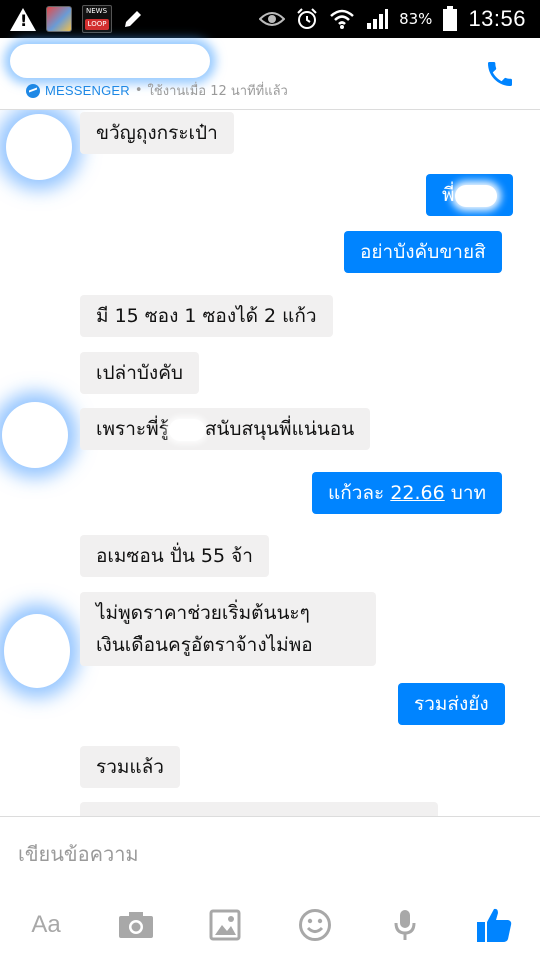  I want to click on presence-line: MESSENGER • ใช้งานเมื่อ 12 นาทีที่แล้ว, so click(157, 90).